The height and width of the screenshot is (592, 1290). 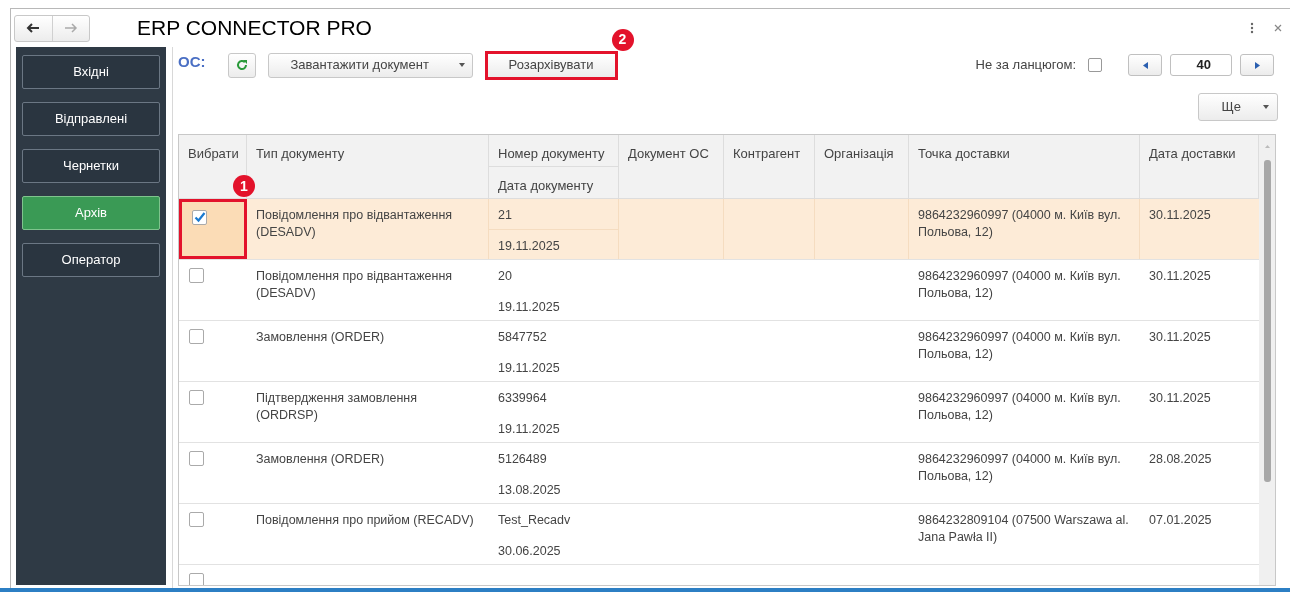 What do you see at coordinates (551, 65) in the screenshot?
I see `unarchive-button: Розархівувати` at bounding box center [551, 65].